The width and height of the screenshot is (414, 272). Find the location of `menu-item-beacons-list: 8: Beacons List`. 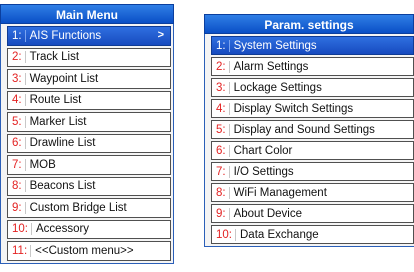

menu-item-beacons-list: 8: Beacons List is located at coordinates (89, 186).